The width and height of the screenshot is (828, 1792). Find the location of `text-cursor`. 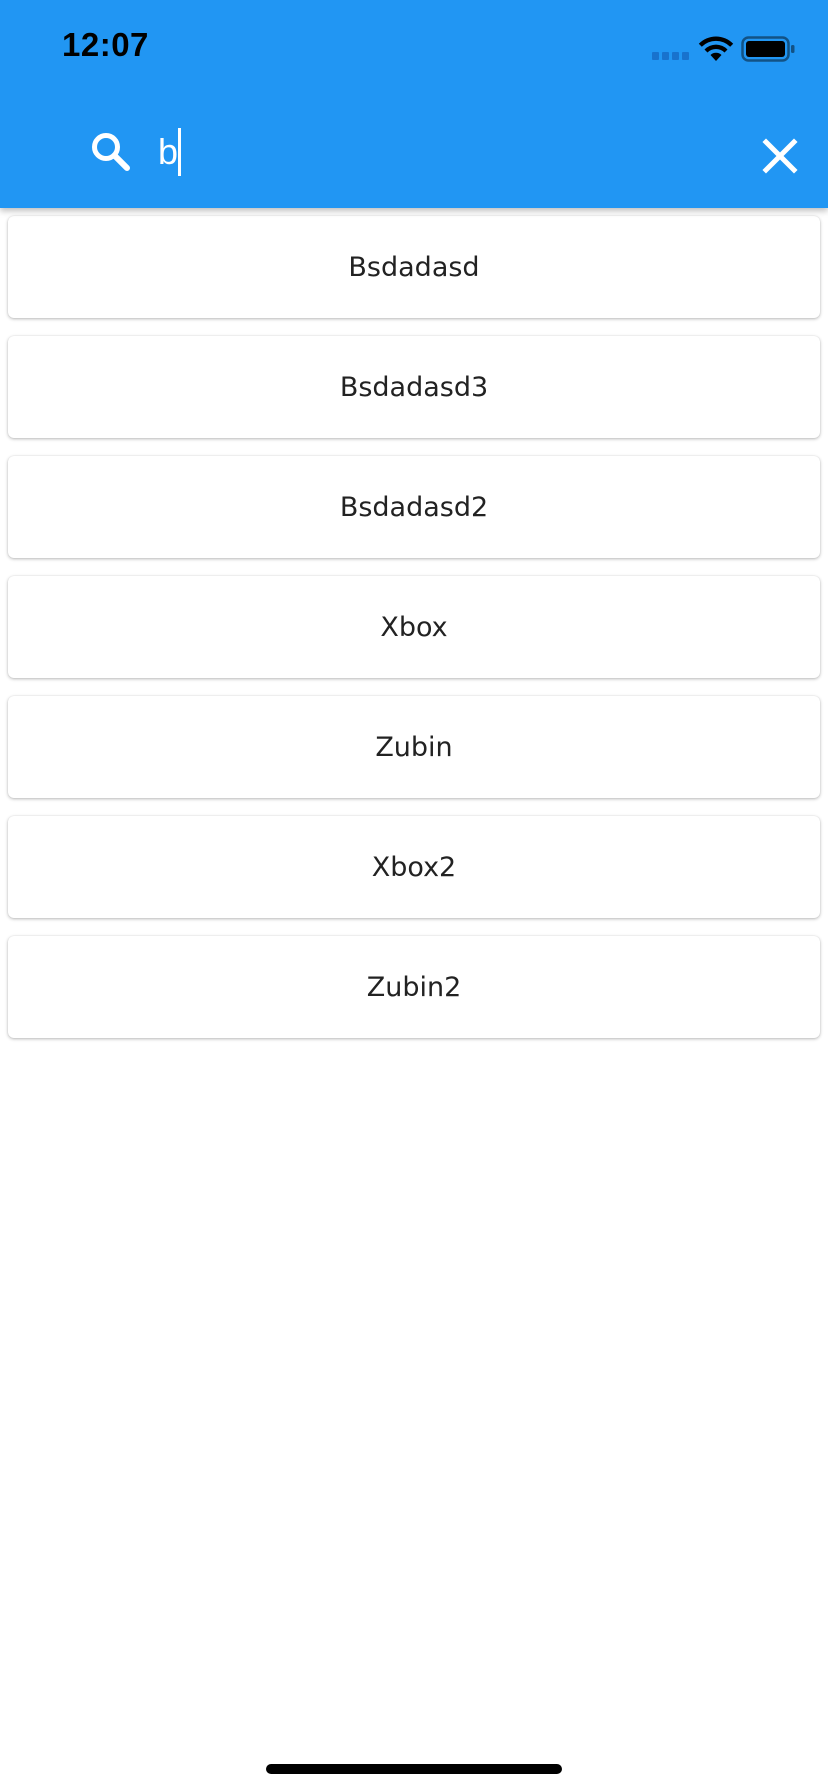

text-cursor is located at coordinates (179, 152).